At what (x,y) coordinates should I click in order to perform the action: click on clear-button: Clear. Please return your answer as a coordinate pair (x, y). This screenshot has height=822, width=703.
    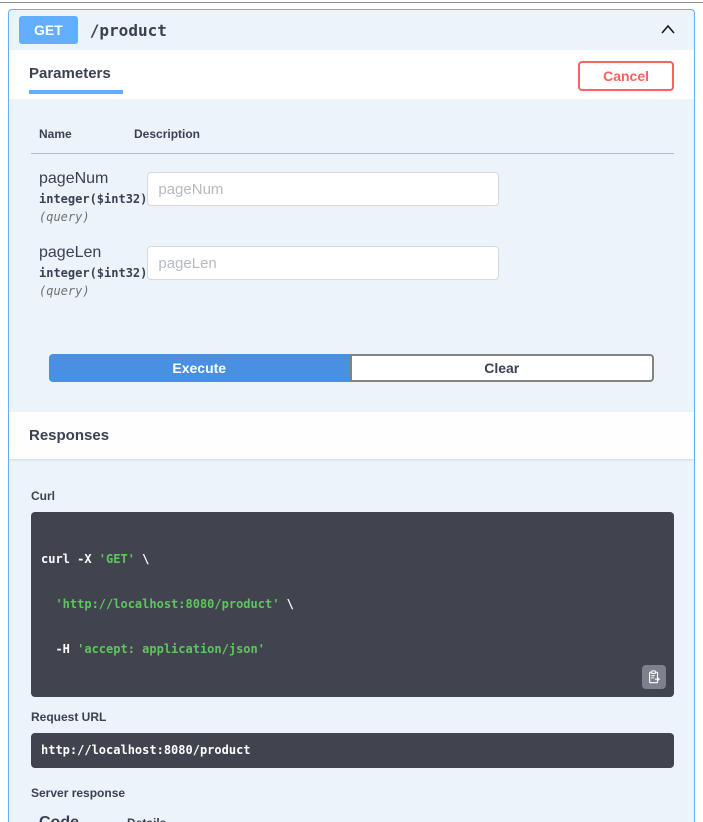
    Looking at the image, I should click on (501, 368).